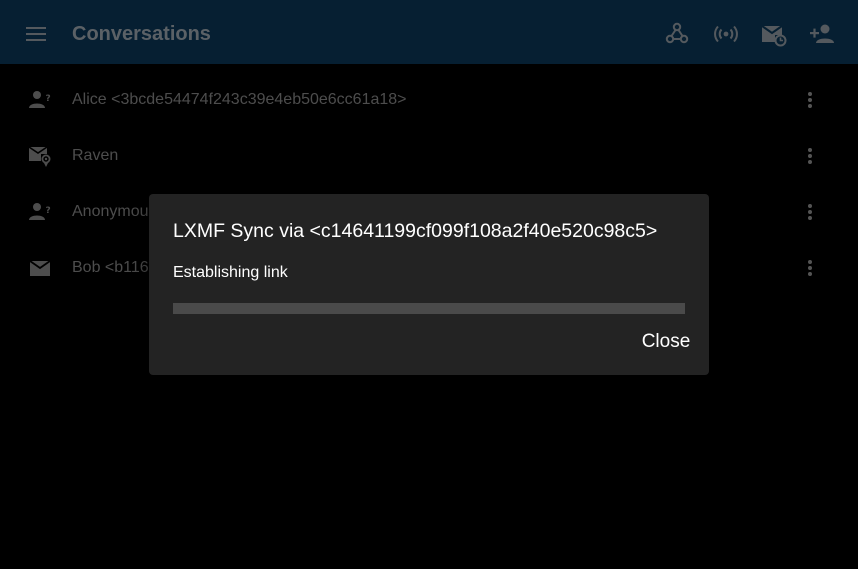  I want to click on sync-progress-bar, so click(429, 308).